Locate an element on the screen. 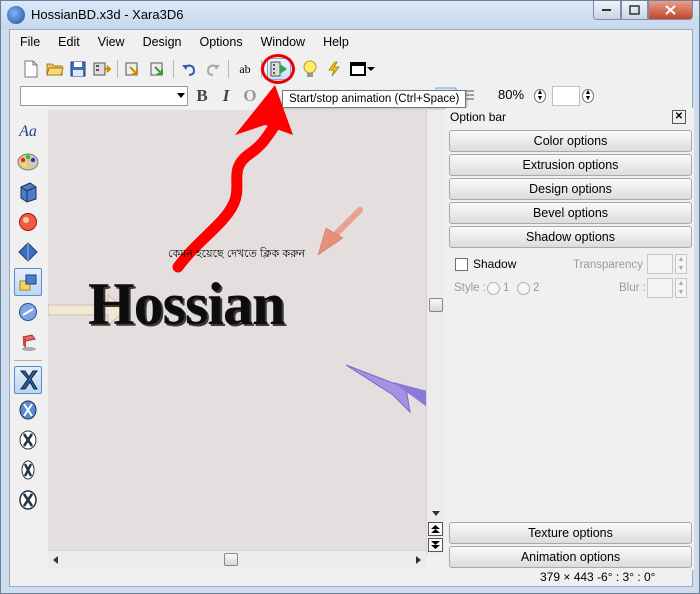 Image resolution: width=700 pixels, height=594 pixels. style-option-2-label: 2 is located at coordinates (536, 288).